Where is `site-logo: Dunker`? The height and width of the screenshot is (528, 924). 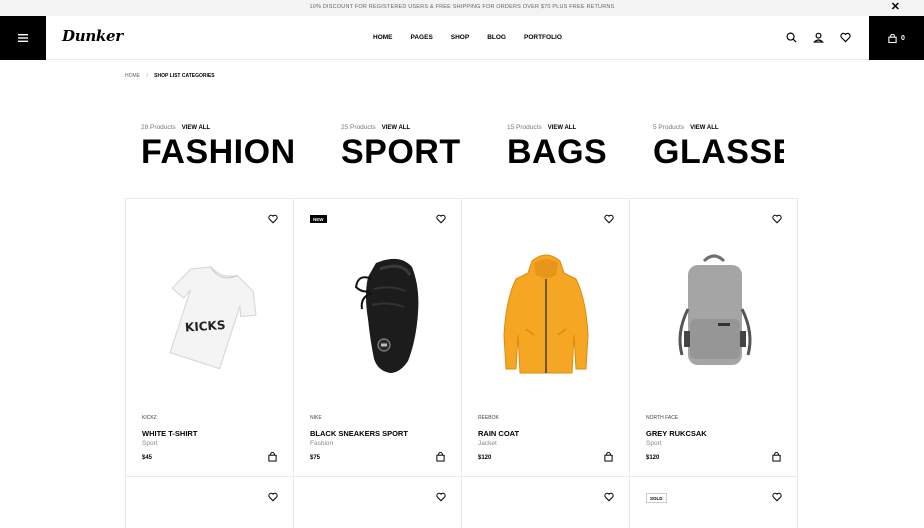
site-logo: Dunker is located at coordinates (92, 36).